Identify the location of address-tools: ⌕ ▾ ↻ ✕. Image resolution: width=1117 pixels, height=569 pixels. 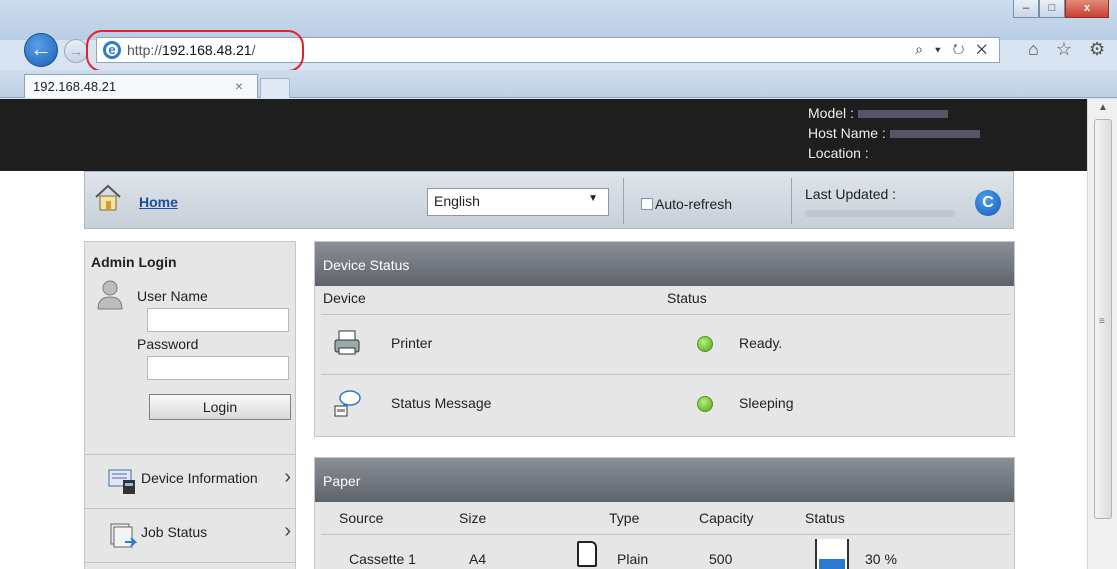
(953, 49).